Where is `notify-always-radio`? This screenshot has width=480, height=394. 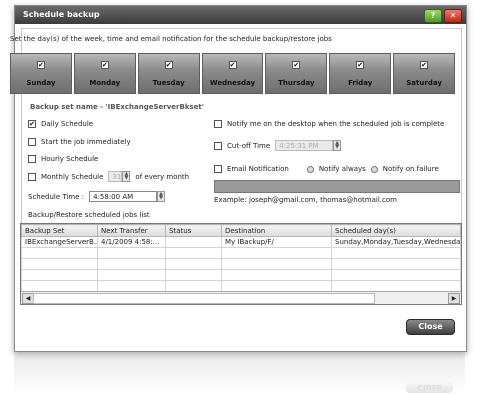
notify-always-radio is located at coordinates (310, 169).